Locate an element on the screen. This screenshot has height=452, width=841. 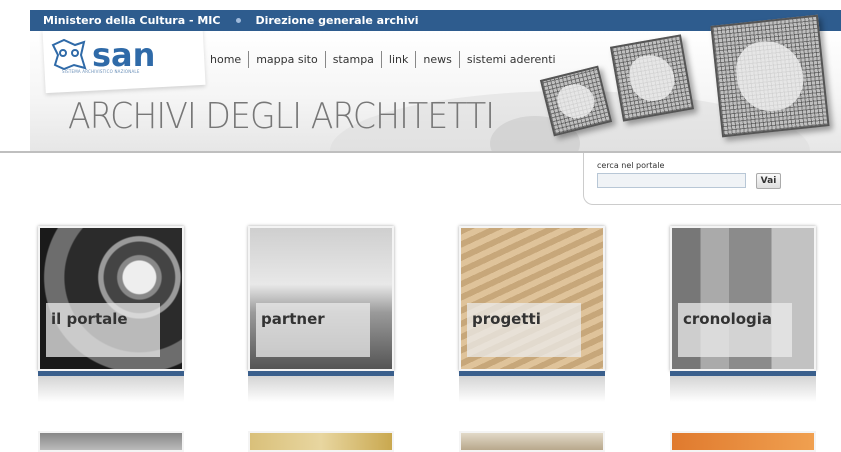
bullet-separator is located at coordinates (239, 20).